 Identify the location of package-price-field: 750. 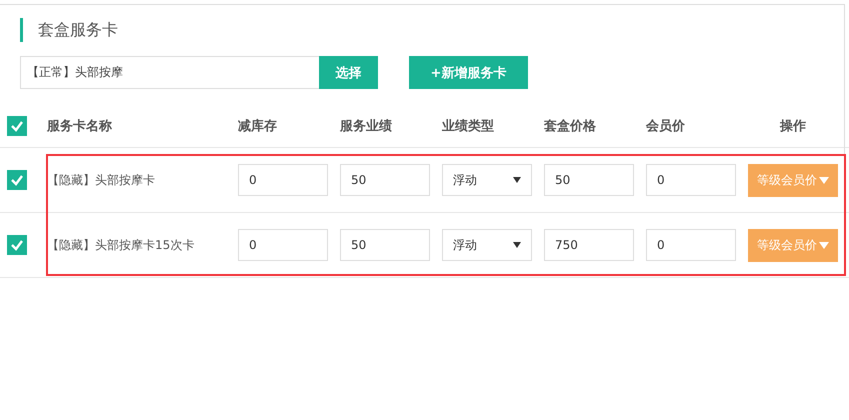
(589, 245).